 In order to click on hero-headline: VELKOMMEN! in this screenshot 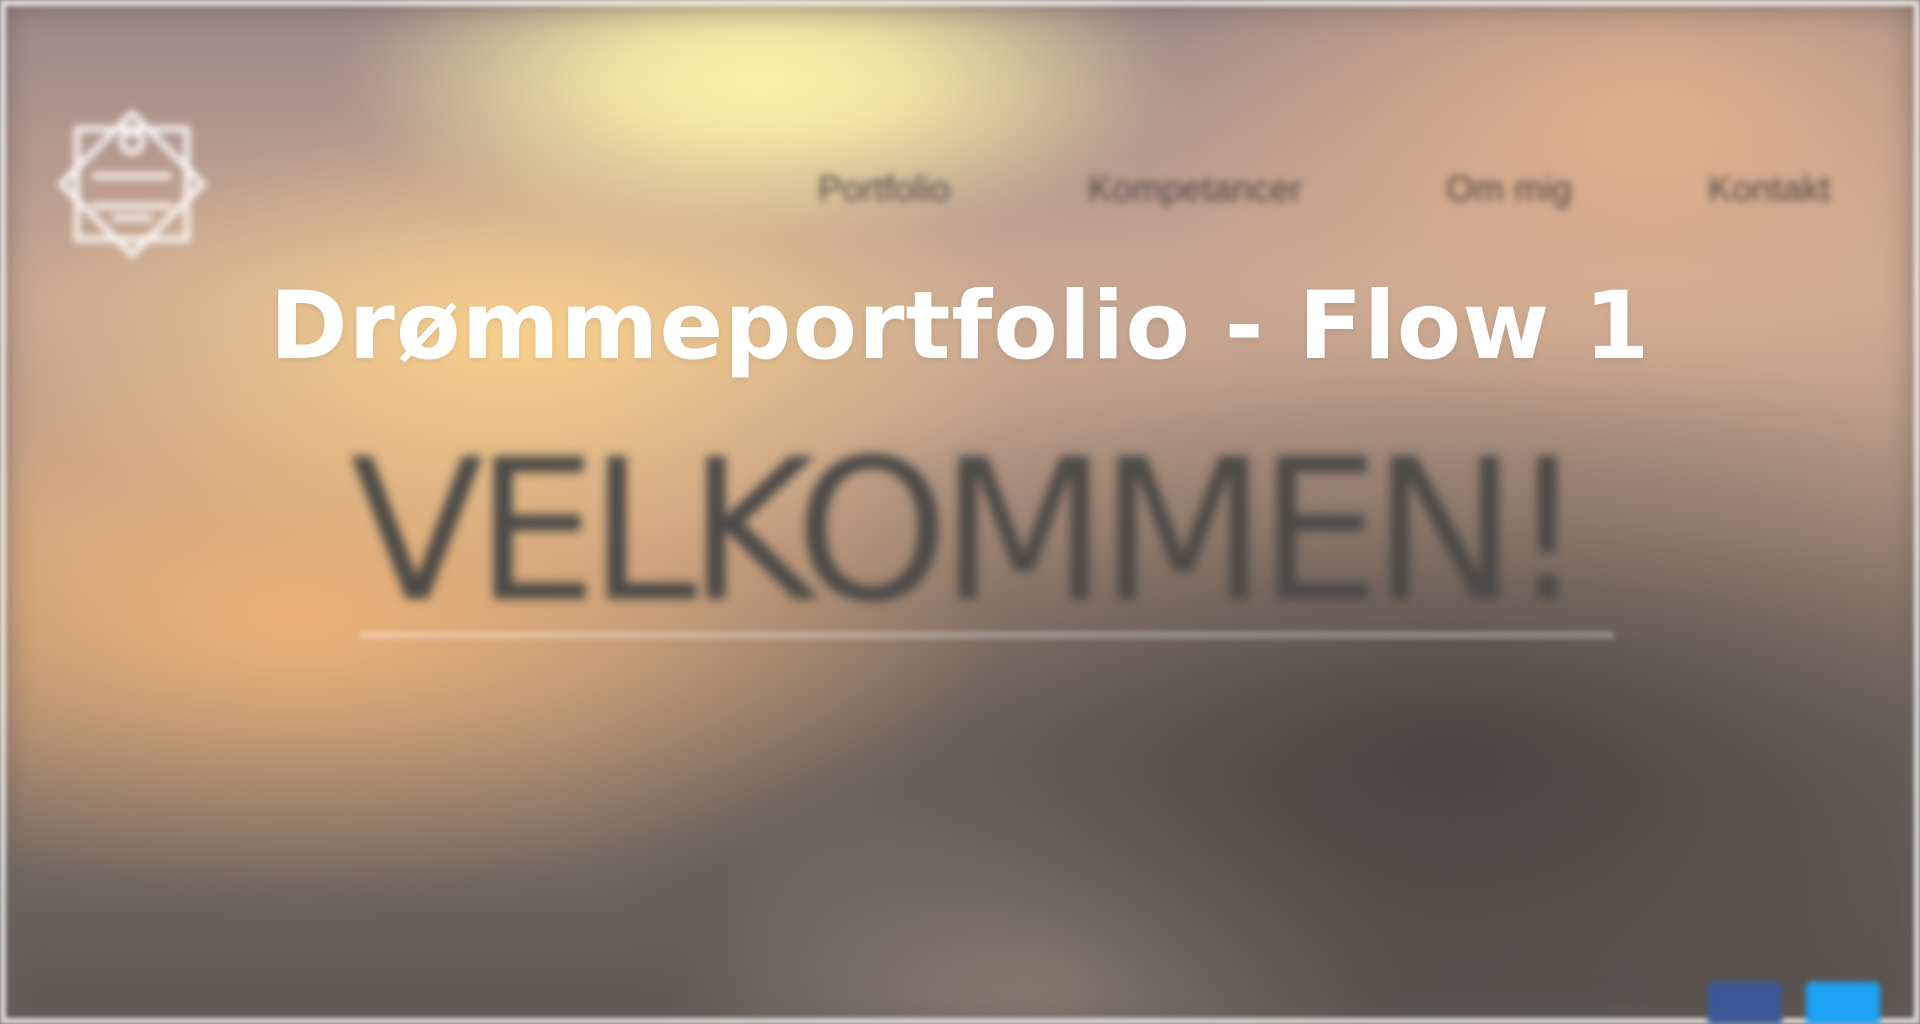, I will do `click(968, 532)`.